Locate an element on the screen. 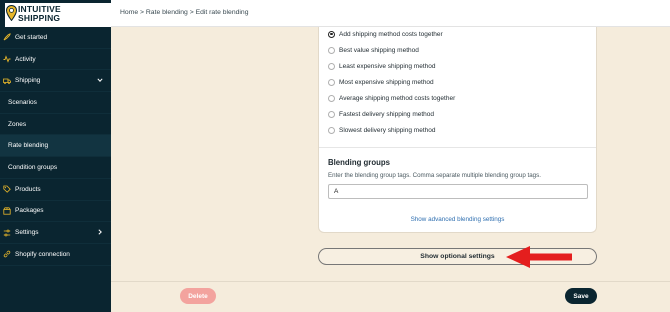 The image size is (670, 312). blending-option-add-costs: Add shipping method costs together is located at coordinates (385, 34).